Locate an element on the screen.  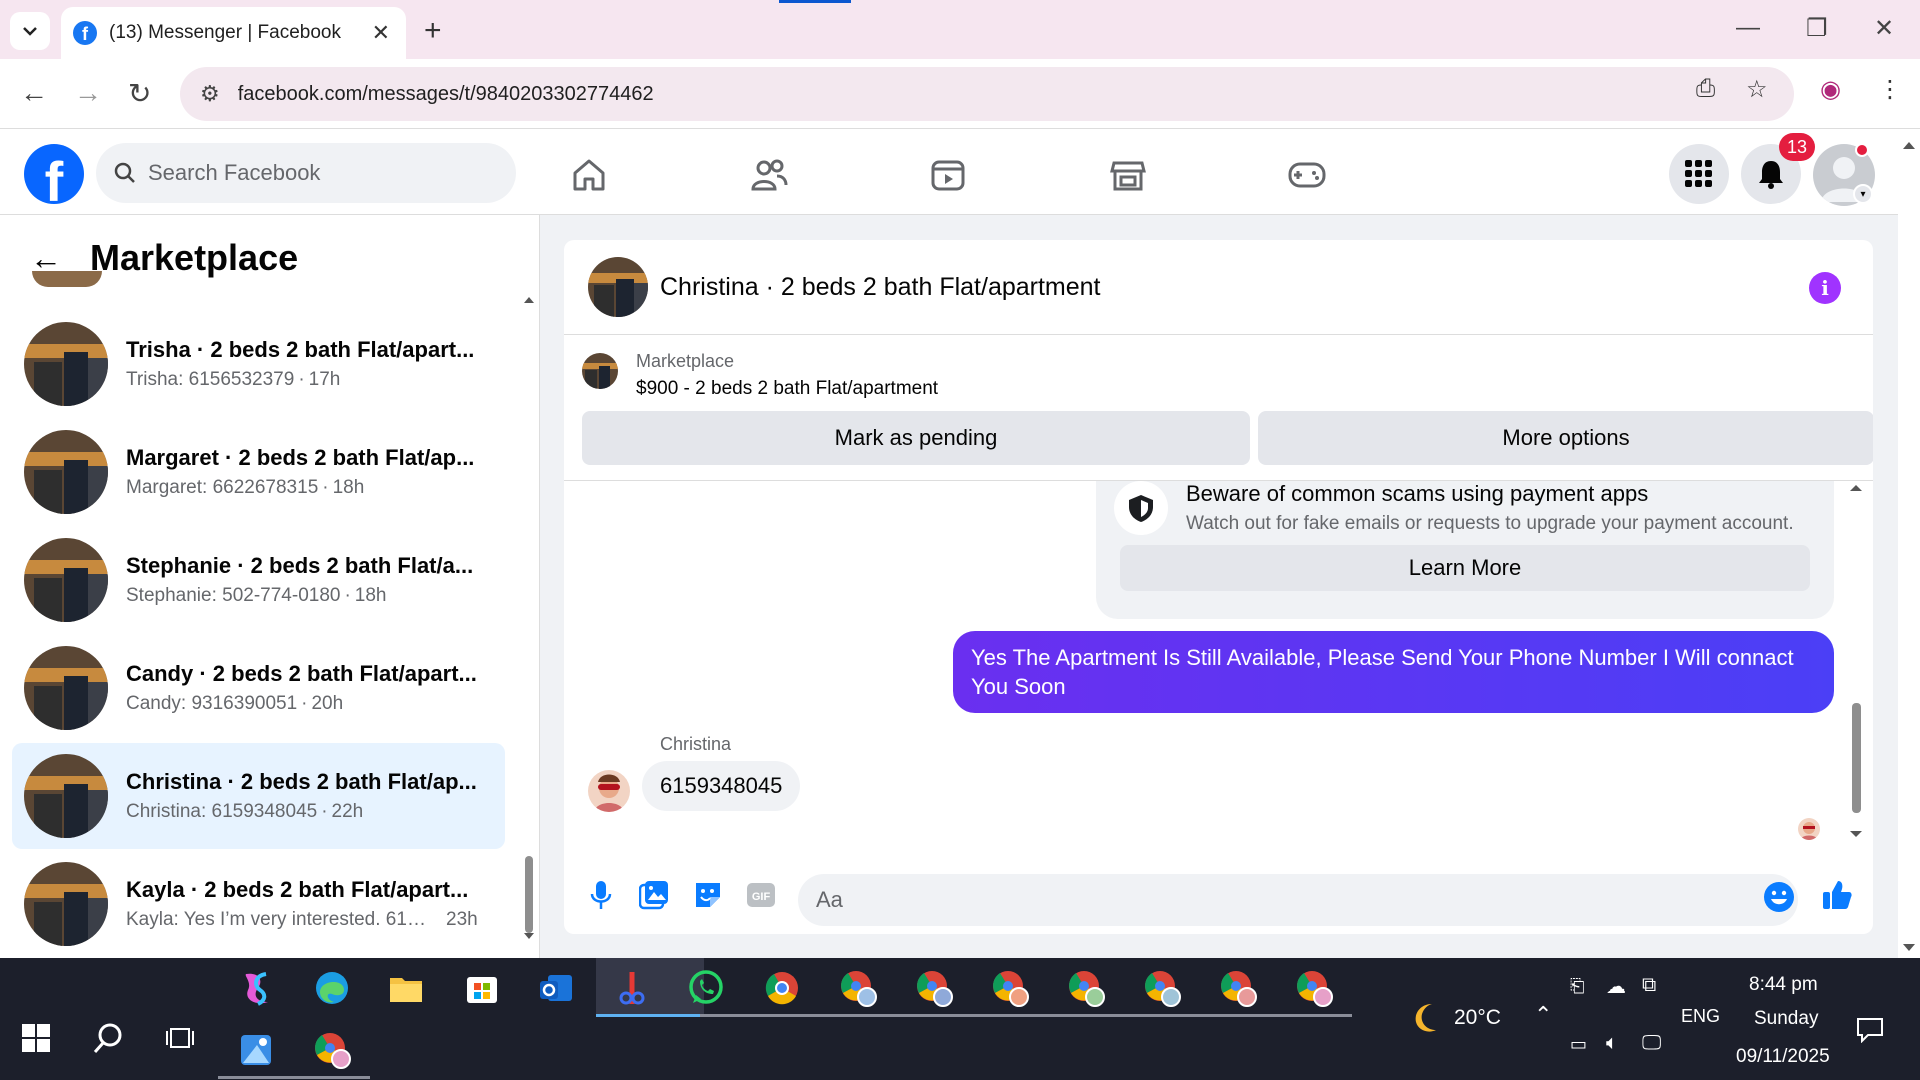
list-title: Marketplace is located at coordinates (194, 257).